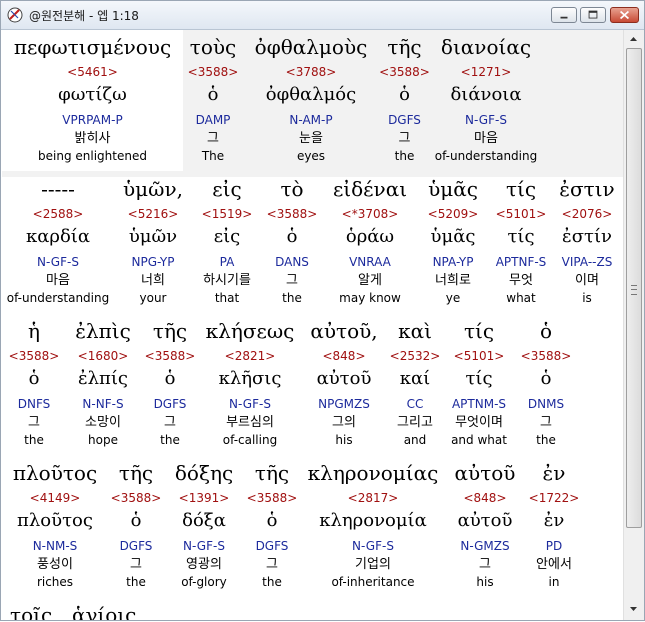  What do you see at coordinates (373, 520) in the screenshot?
I see `lemma: κληρονομία` at bounding box center [373, 520].